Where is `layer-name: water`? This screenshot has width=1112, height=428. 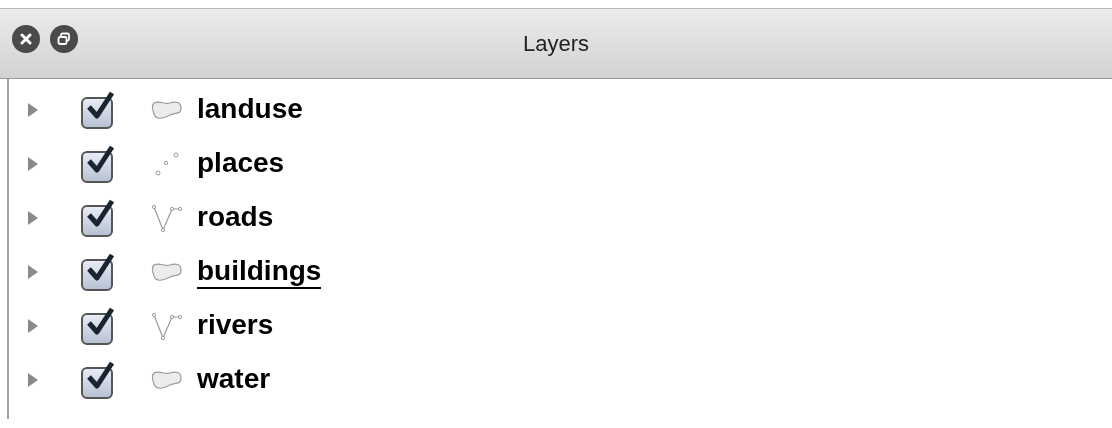 layer-name: water is located at coordinates (234, 380).